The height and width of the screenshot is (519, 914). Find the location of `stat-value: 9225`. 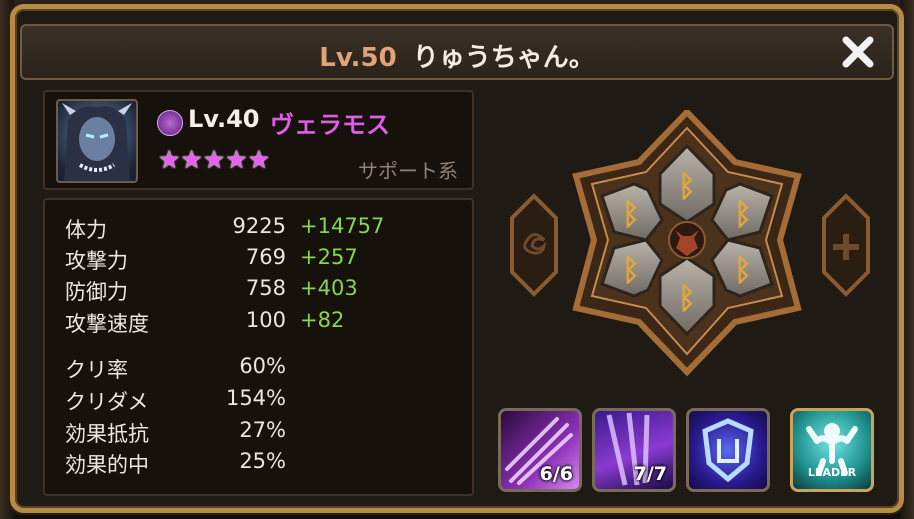

stat-value: 9225 is located at coordinates (259, 226).